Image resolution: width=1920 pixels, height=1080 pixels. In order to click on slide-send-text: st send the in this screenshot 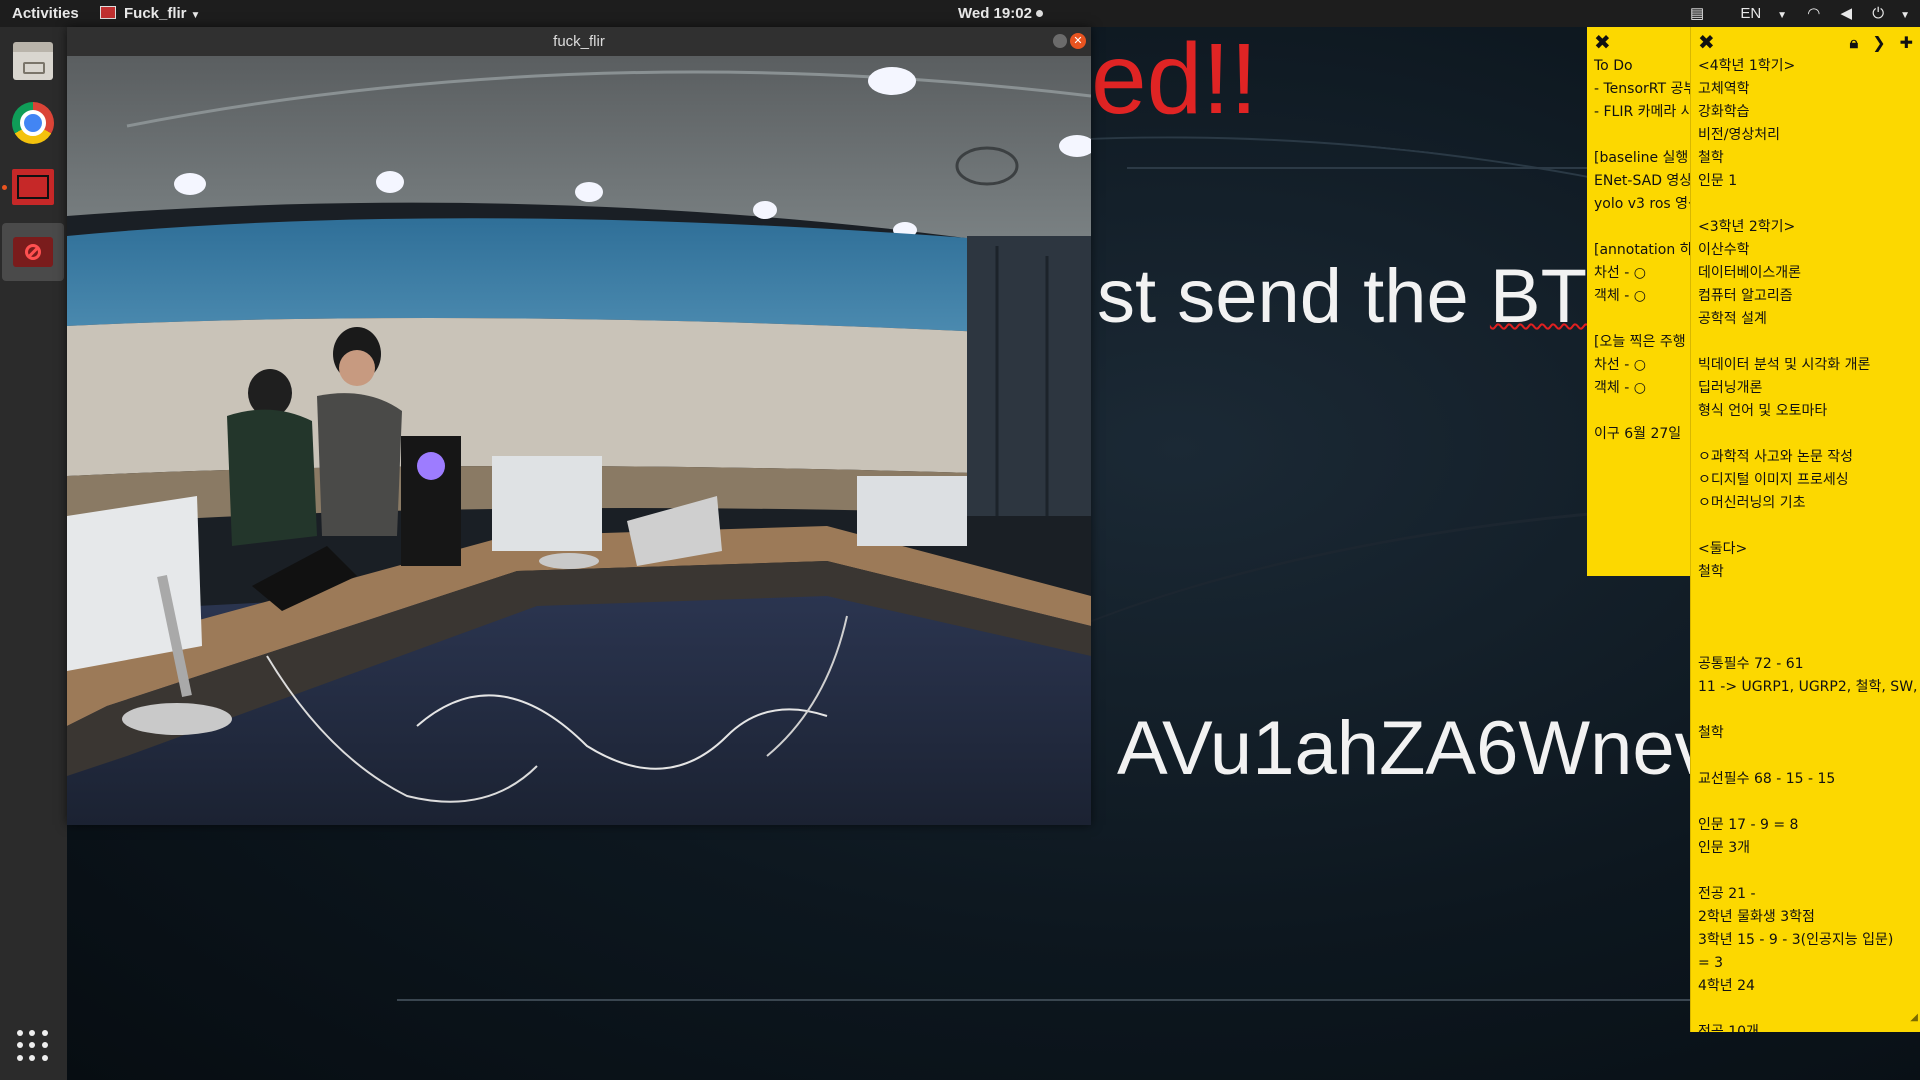, I will do `click(1293, 296)`.